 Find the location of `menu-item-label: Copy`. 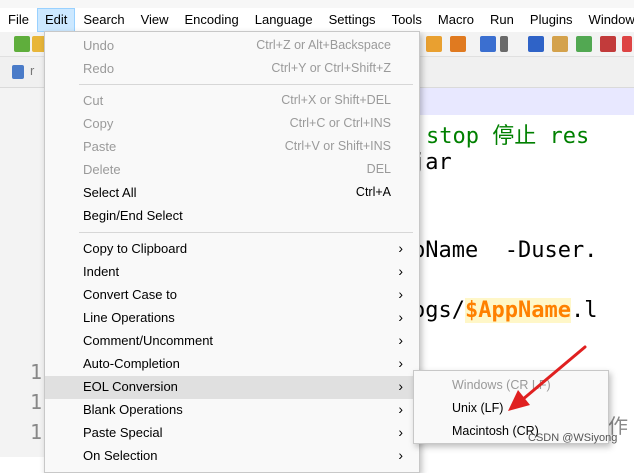

menu-item-label: Copy is located at coordinates (98, 123).